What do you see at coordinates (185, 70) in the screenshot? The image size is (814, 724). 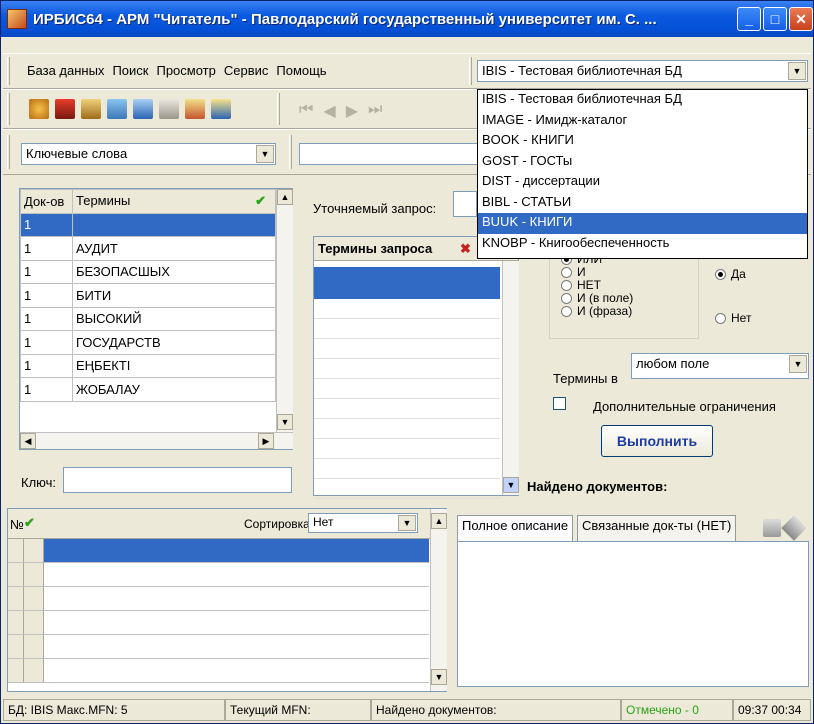 I see `menu-view: Просмотр` at bounding box center [185, 70].